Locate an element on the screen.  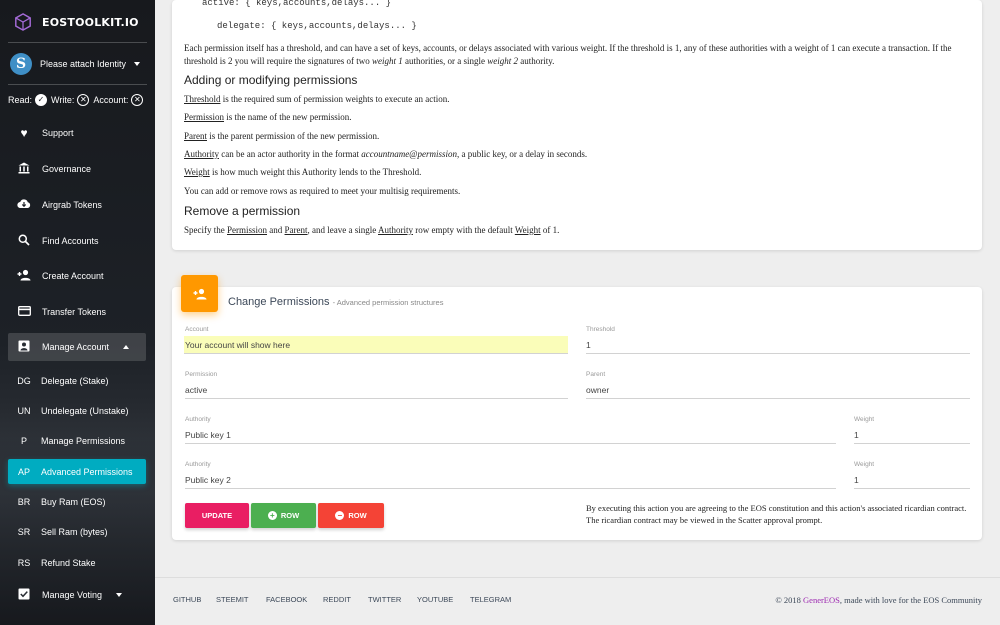
help-text: row empty with the default is located at coordinates (464, 230).